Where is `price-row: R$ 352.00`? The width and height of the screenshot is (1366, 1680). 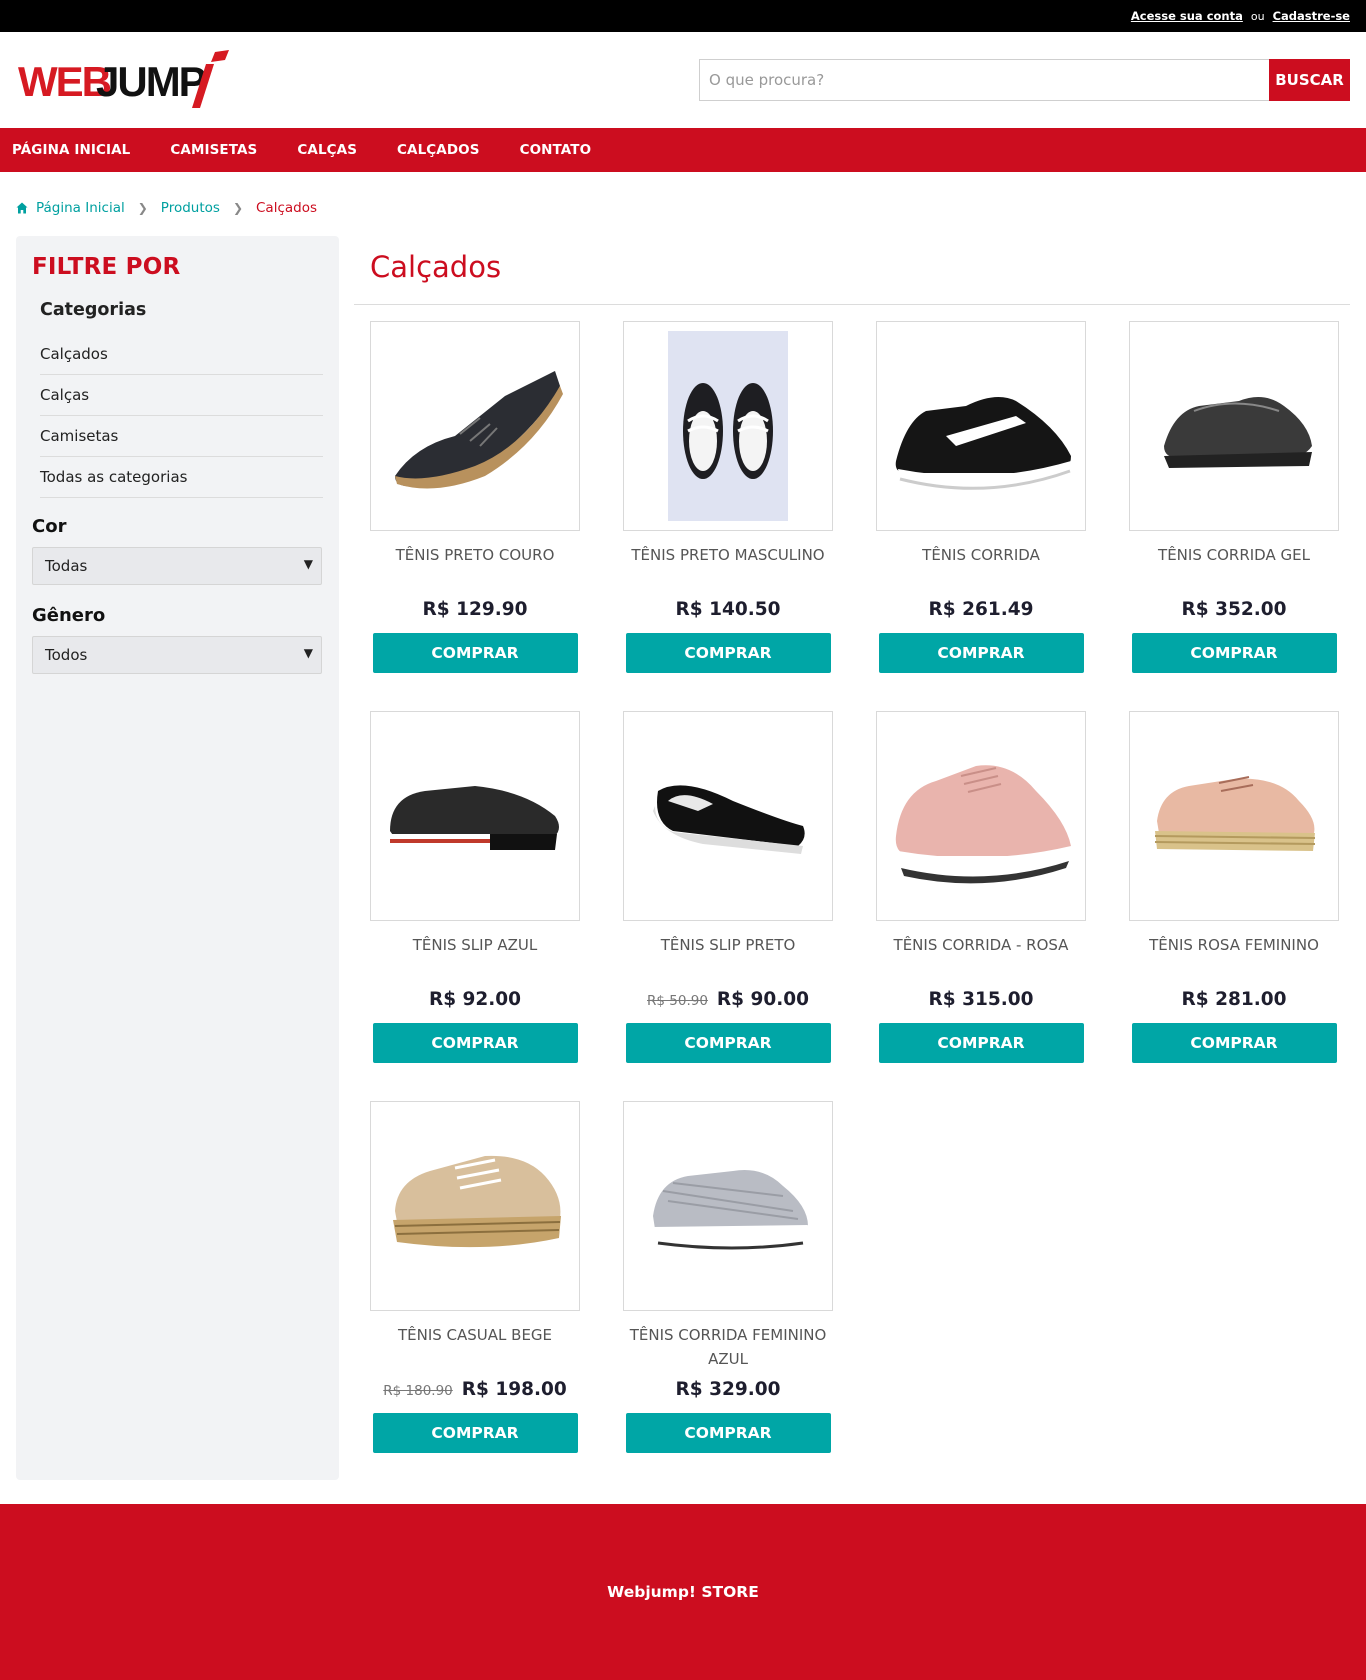 price-row: R$ 352.00 is located at coordinates (1234, 611).